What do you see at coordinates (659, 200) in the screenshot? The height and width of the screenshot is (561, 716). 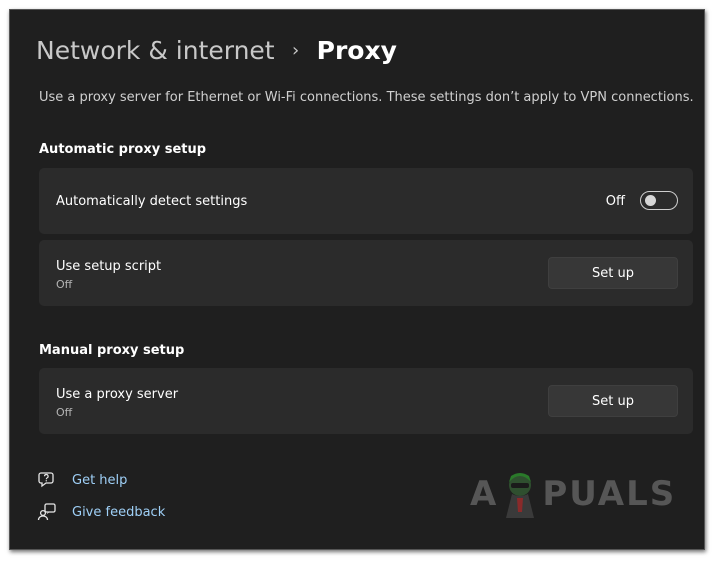 I see `auto-detect-toggle` at bounding box center [659, 200].